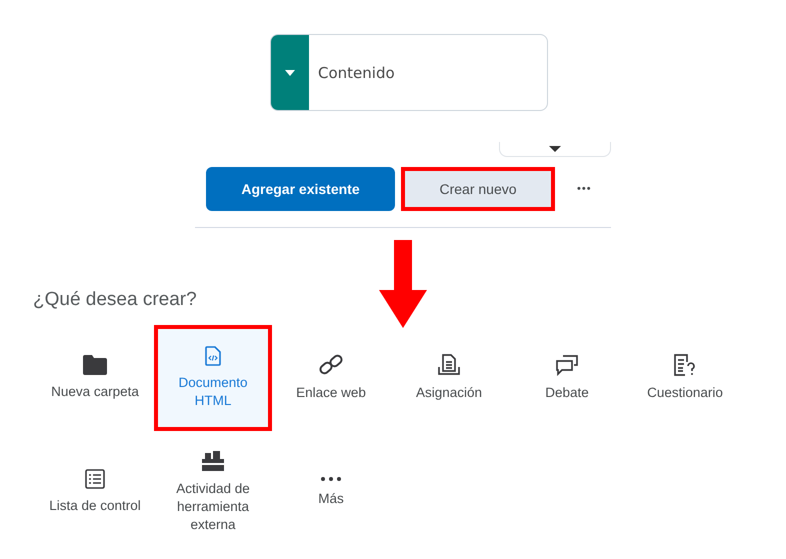  Describe the element at coordinates (95, 364) in the screenshot. I see `folder-icon` at that location.